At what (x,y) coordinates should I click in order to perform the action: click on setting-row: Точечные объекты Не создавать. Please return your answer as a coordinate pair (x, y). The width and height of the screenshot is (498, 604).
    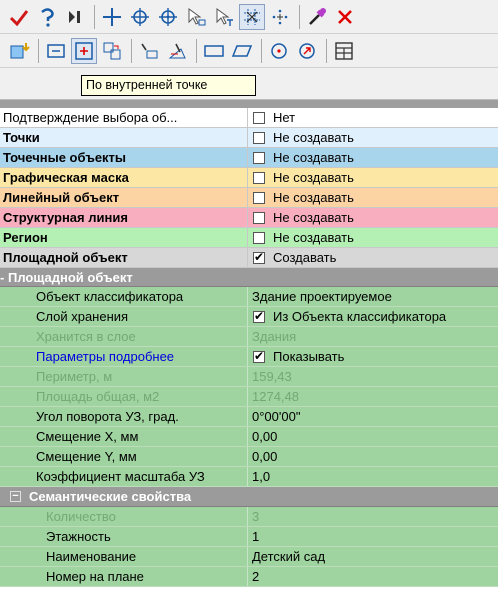
    Looking at the image, I should click on (249, 158).